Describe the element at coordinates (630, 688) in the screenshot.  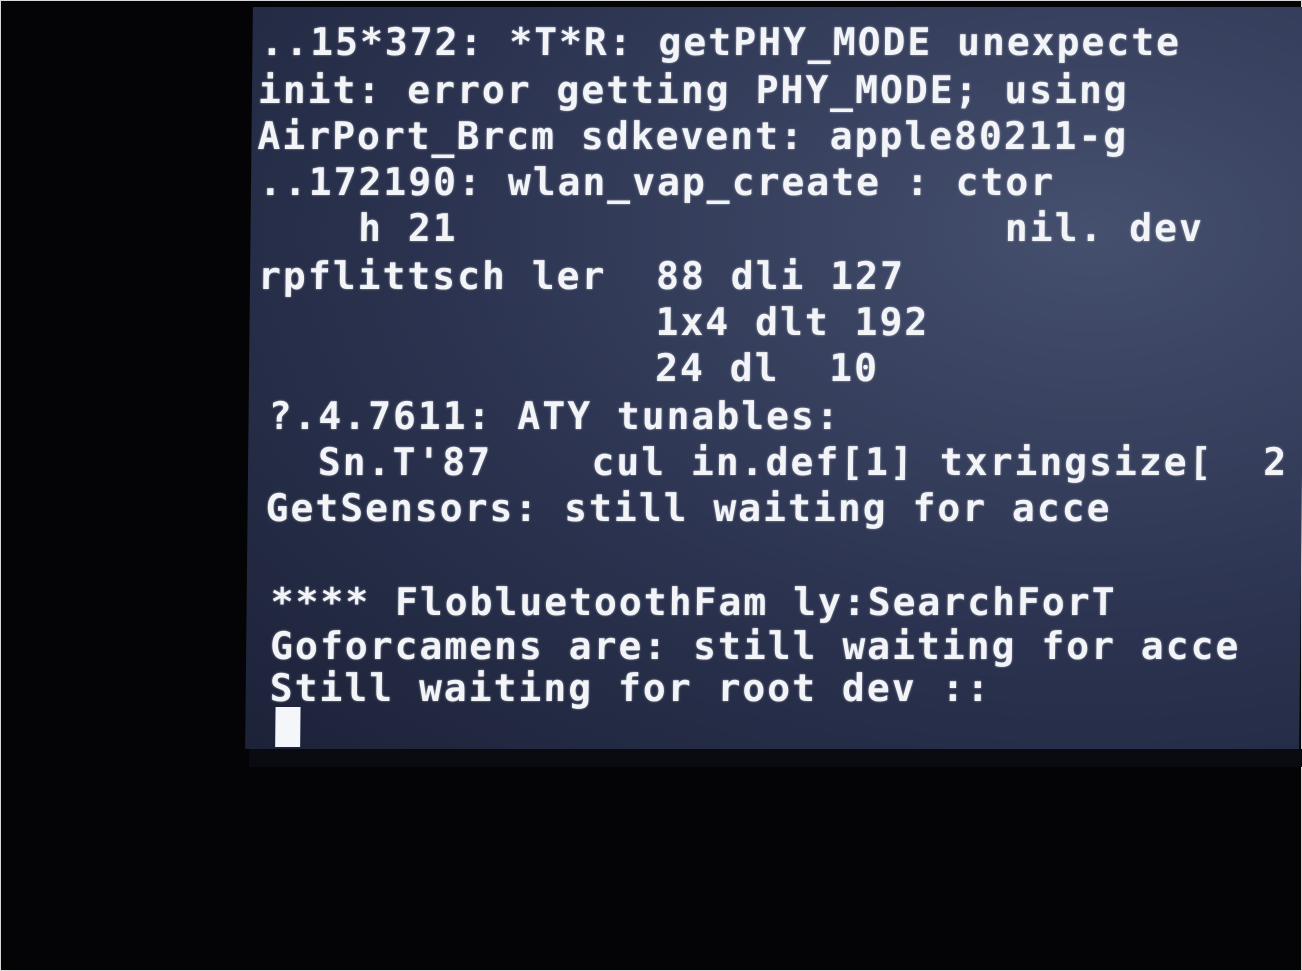
I see `console-line: Still waiting for root dev ::` at that location.